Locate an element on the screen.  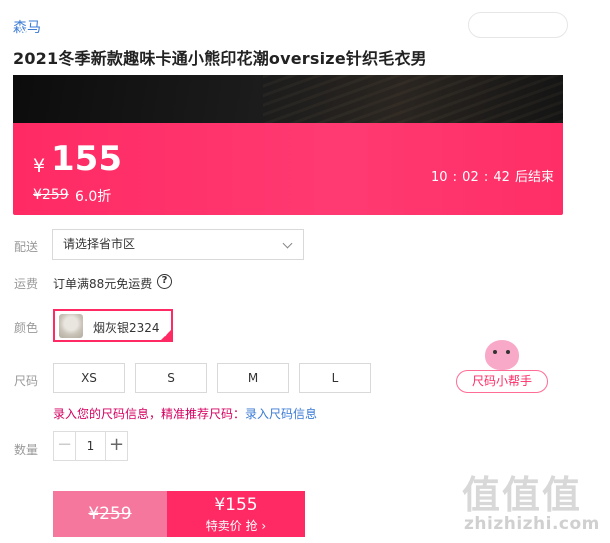
special-price-label: 特卖价 is located at coordinates (148, 30).